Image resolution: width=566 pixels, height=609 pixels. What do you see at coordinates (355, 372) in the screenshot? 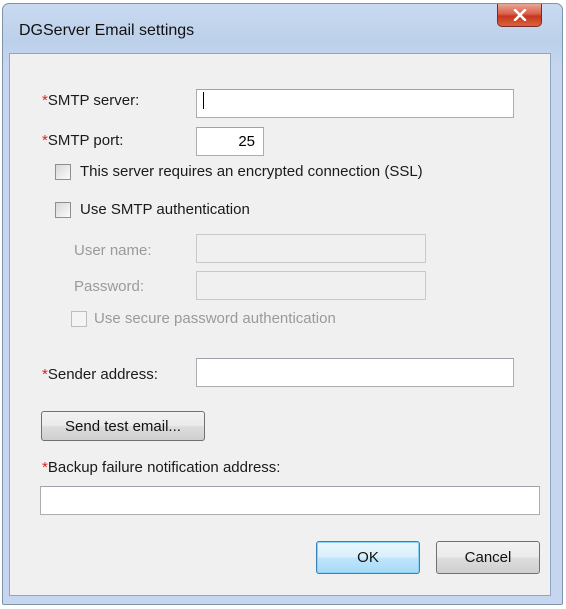
I see `sender-address-input` at bounding box center [355, 372].